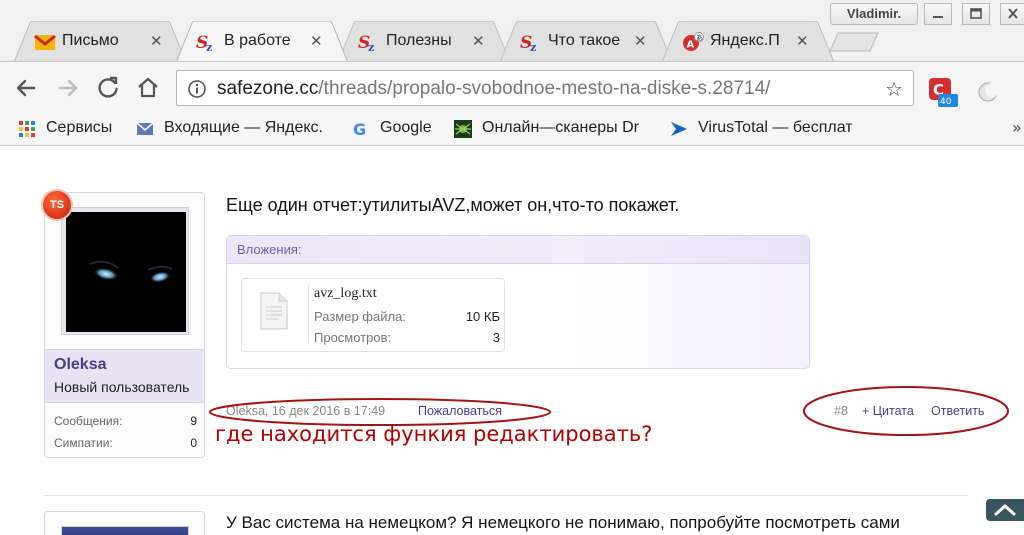 This screenshot has height=535, width=1024. What do you see at coordinates (463, 129) in the screenshot?
I see `drweb-spider-icon` at bounding box center [463, 129].